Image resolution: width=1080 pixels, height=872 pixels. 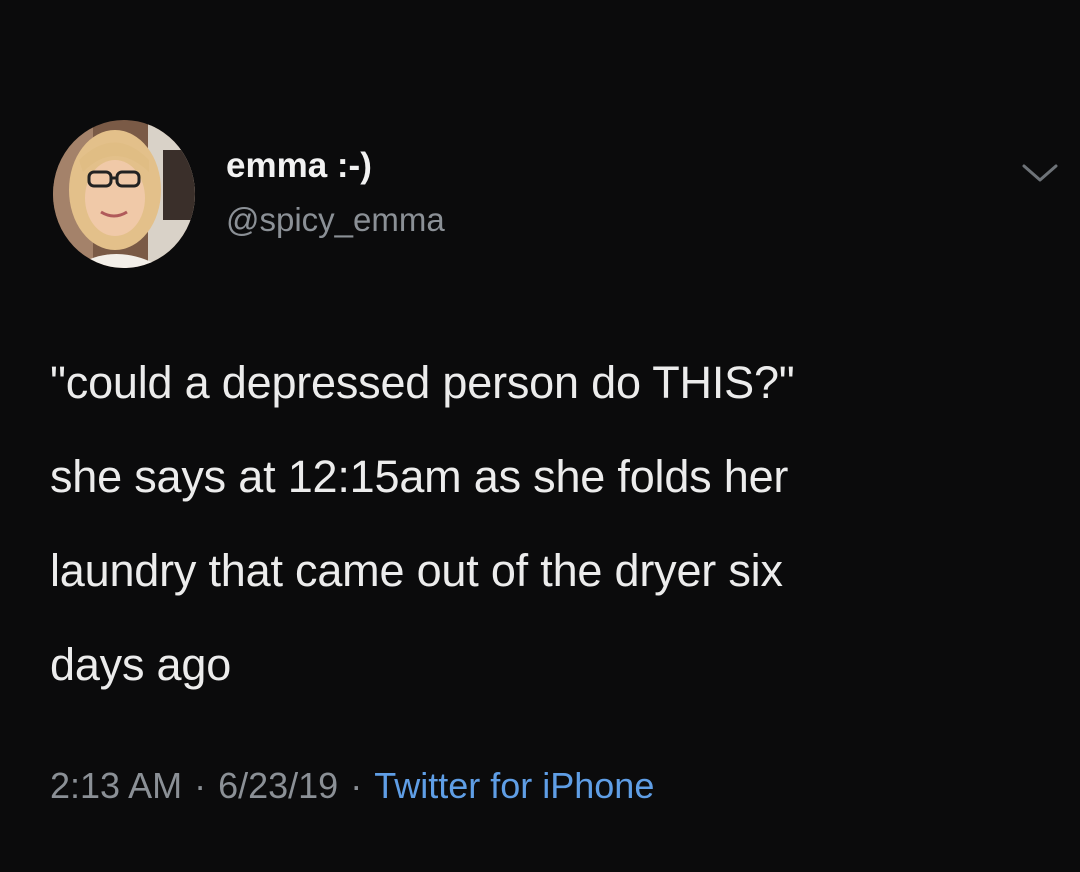 I want to click on avatar-photo-icon, so click(x=124, y=194).